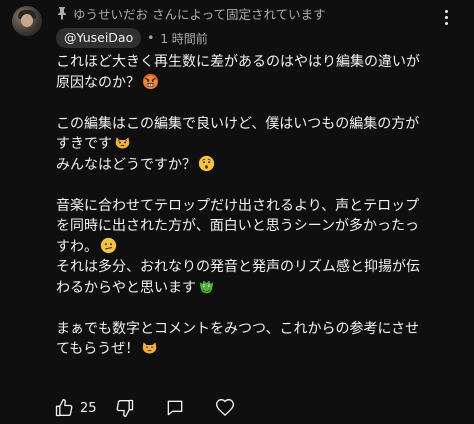 This screenshot has height=424, width=474. What do you see at coordinates (150, 348) in the screenshot?
I see `cat-smile-emoji` at bounding box center [150, 348].